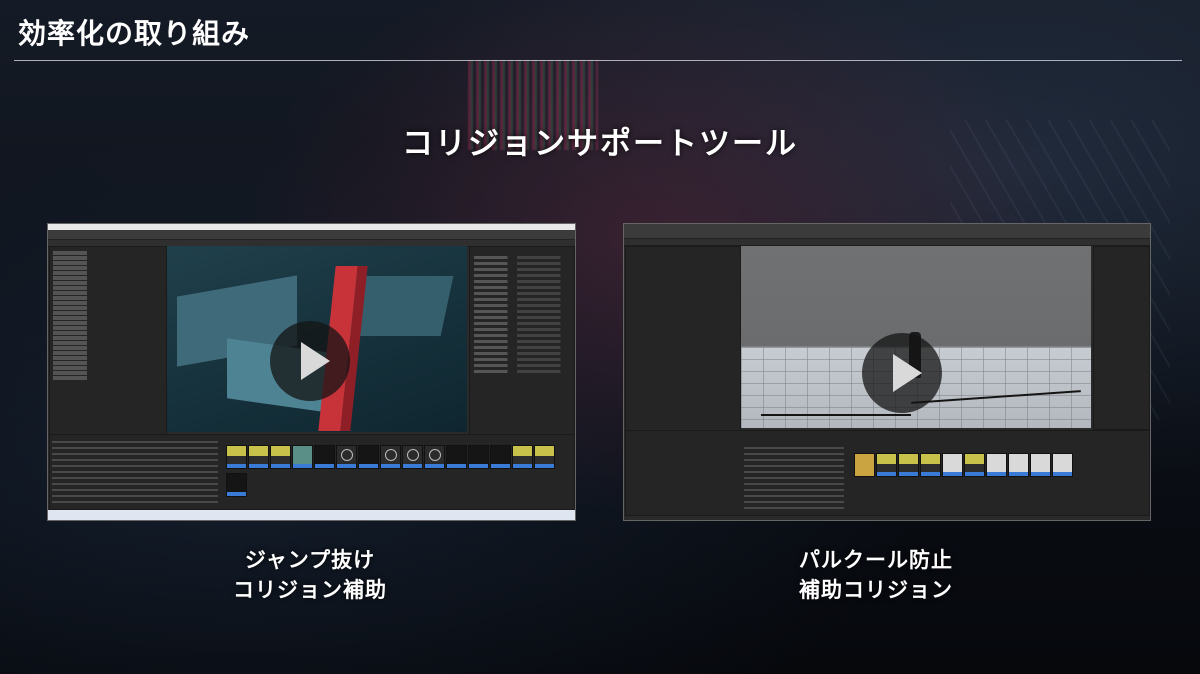  Describe the element at coordinates (311, 515) in the screenshot. I see `os-taskbar` at that location.